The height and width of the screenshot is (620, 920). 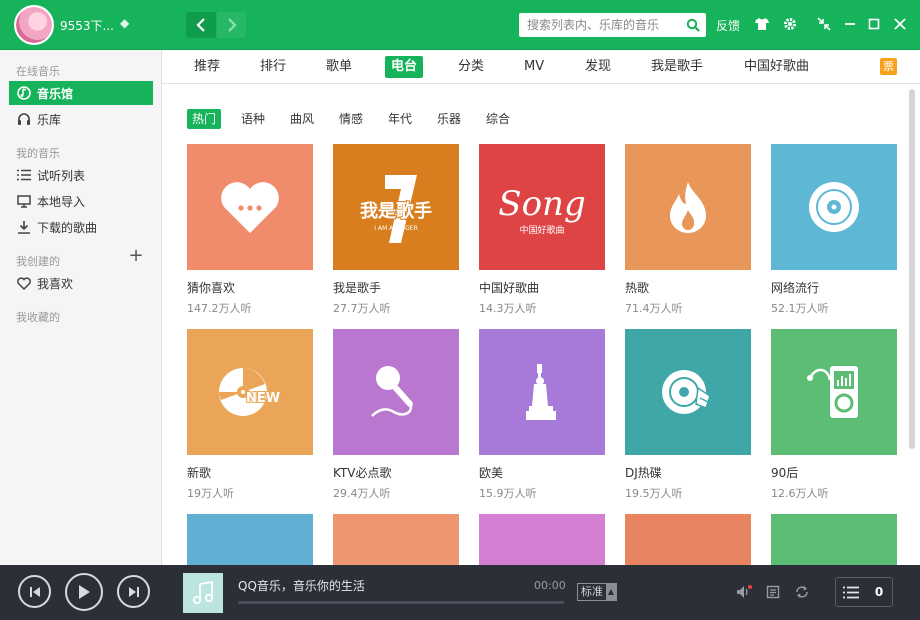 What do you see at coordinates (790, 24) in the screenshot?
I see `settings-gear-icon` at bounding box center [790, 24].